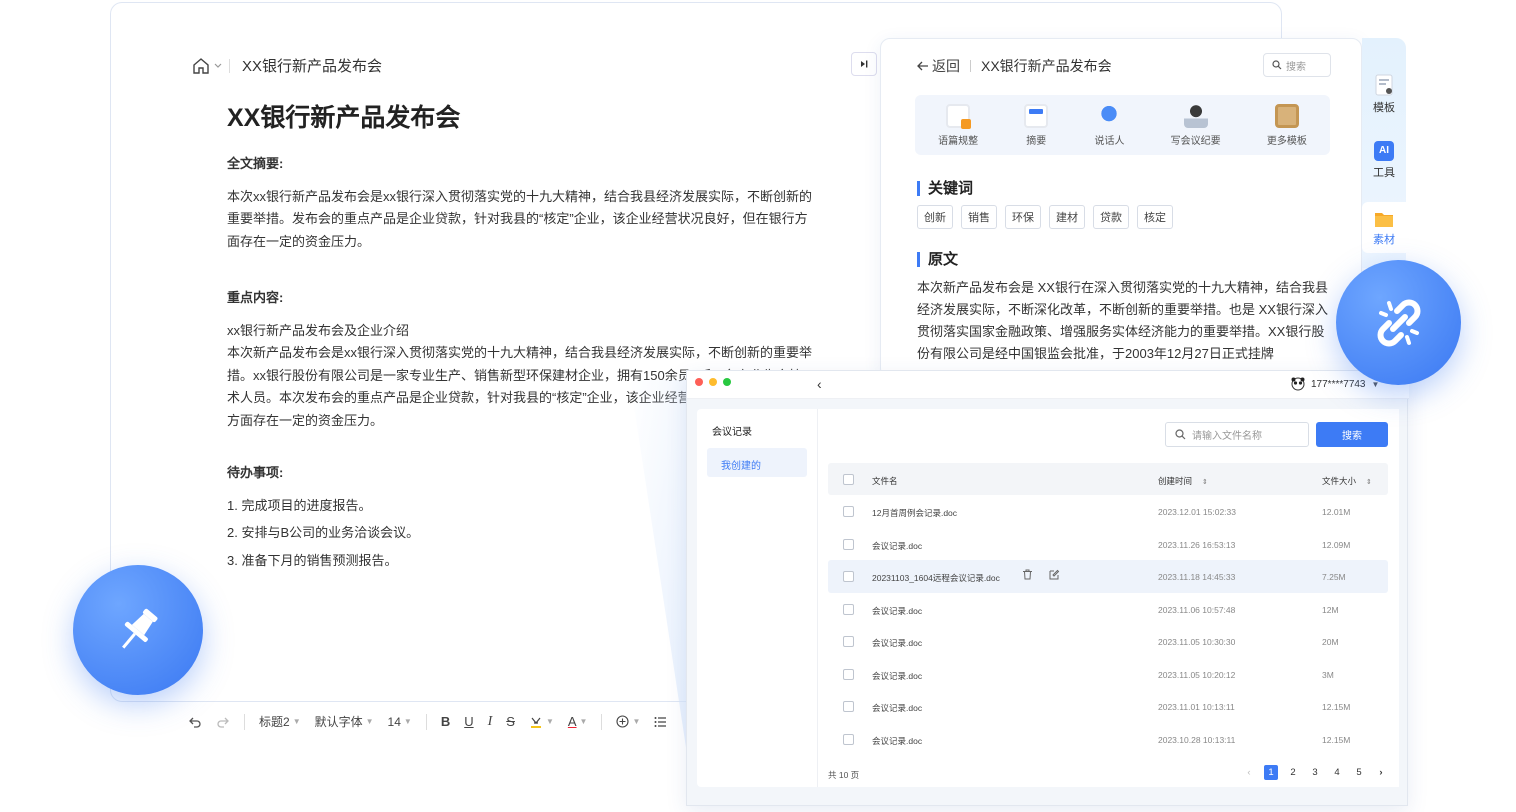 The height and width of the screenshot is (812, 1516). Describe the element at coordinates (1271, 772) in the screenshot. I see `page-button: 1` at that location.